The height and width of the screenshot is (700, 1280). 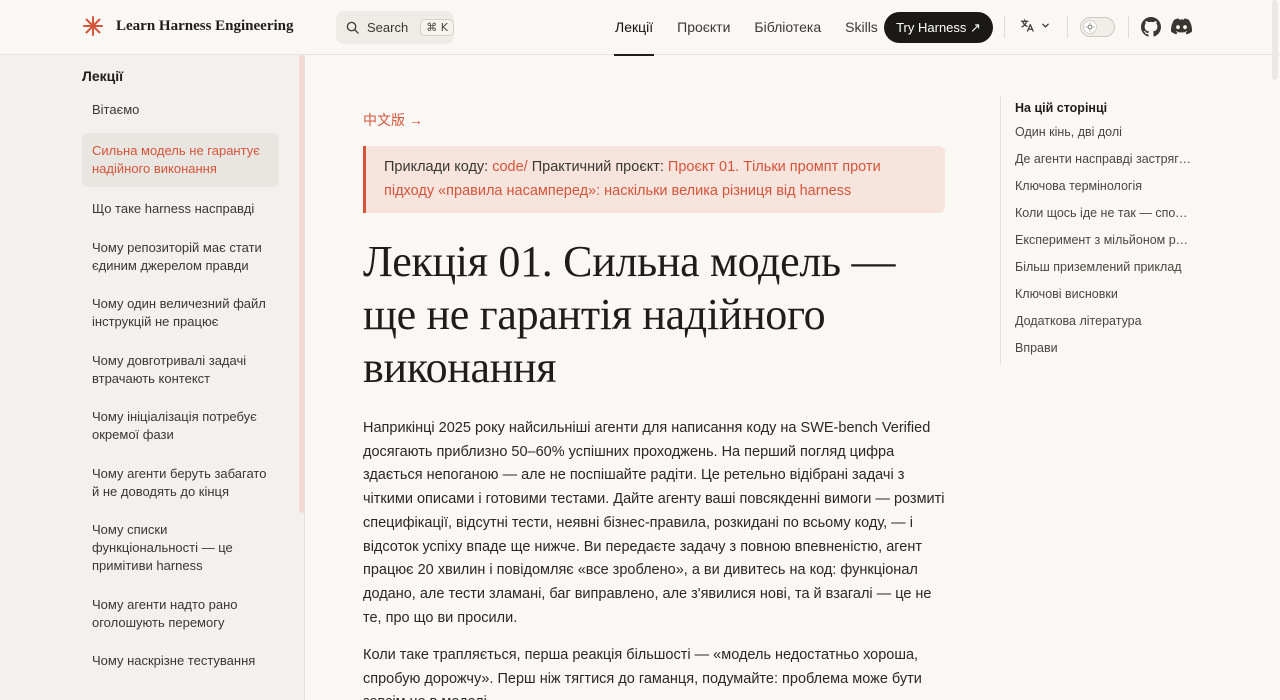 I want to click on nav-projects: Проєкти, so click(x=703, y=27).